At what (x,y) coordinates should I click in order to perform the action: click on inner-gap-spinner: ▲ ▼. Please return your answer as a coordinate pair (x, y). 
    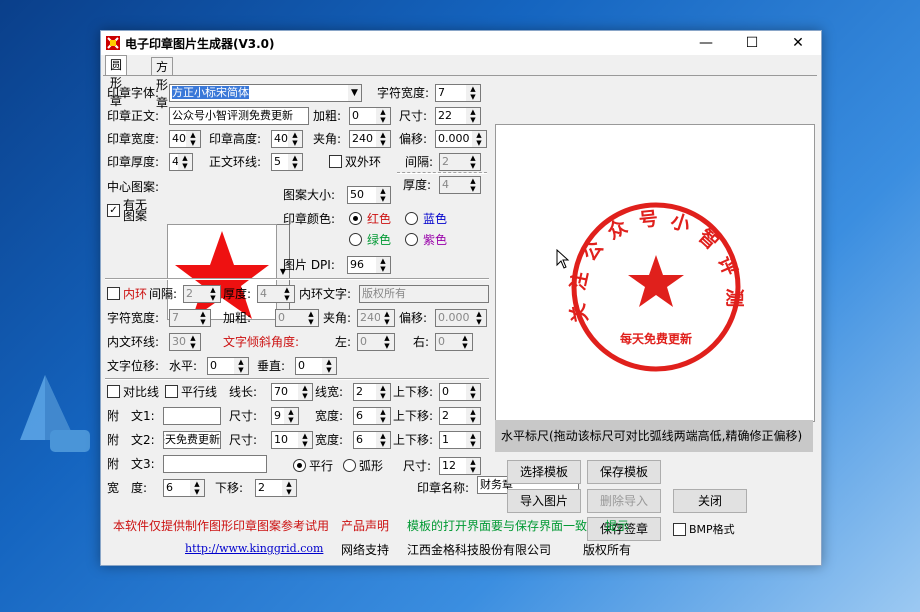
    Looking at the image, I should click on (213, 294).